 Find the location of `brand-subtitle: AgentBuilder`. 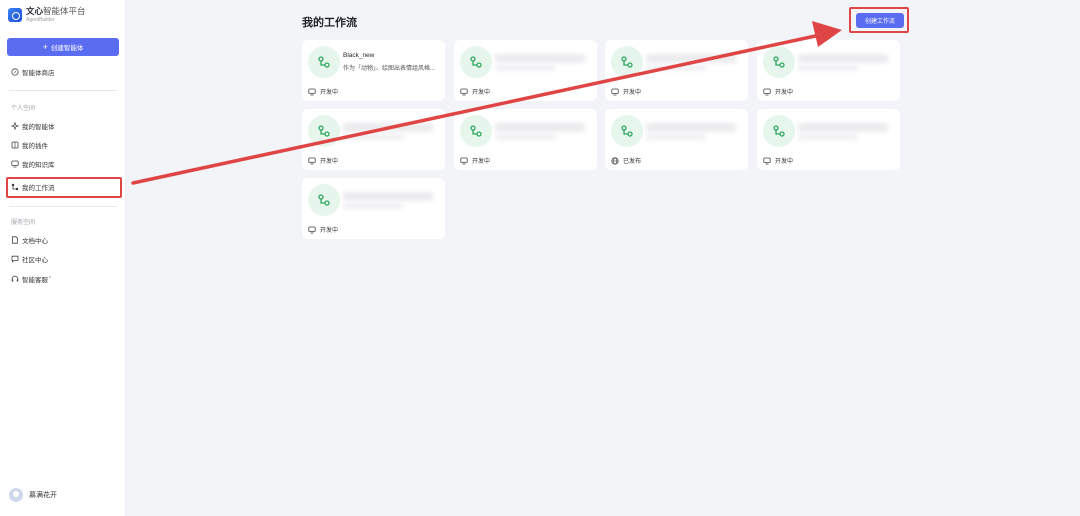

brand-subtitle: AgentBuilder is located at coordinates (40, 19).